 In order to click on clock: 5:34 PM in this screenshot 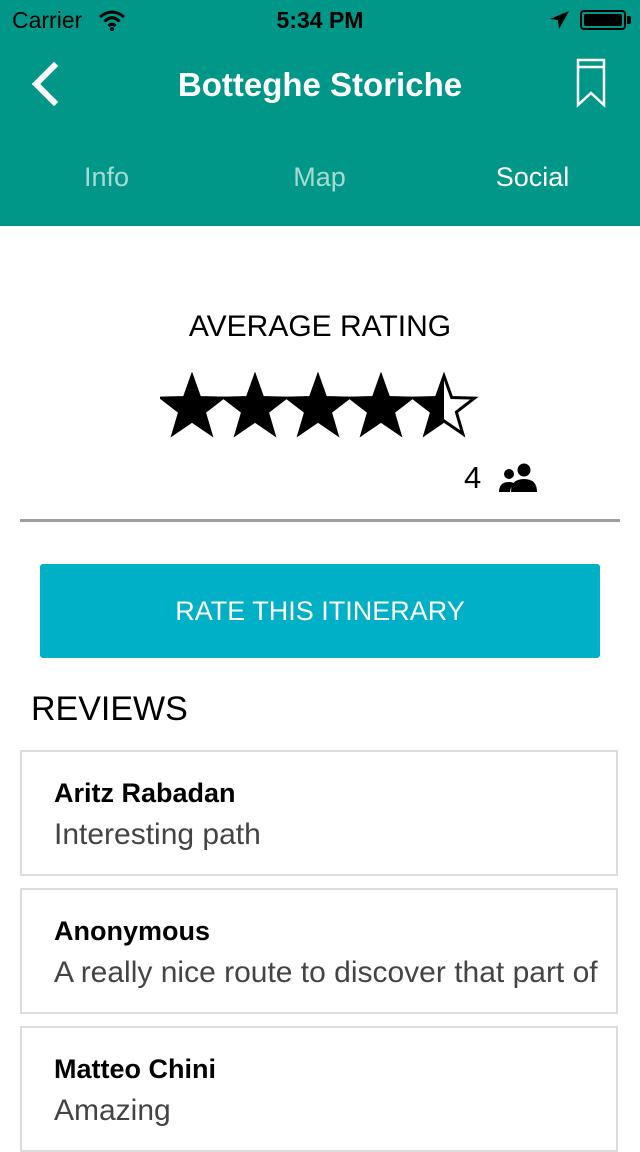, I will do `click(320, 20)`.